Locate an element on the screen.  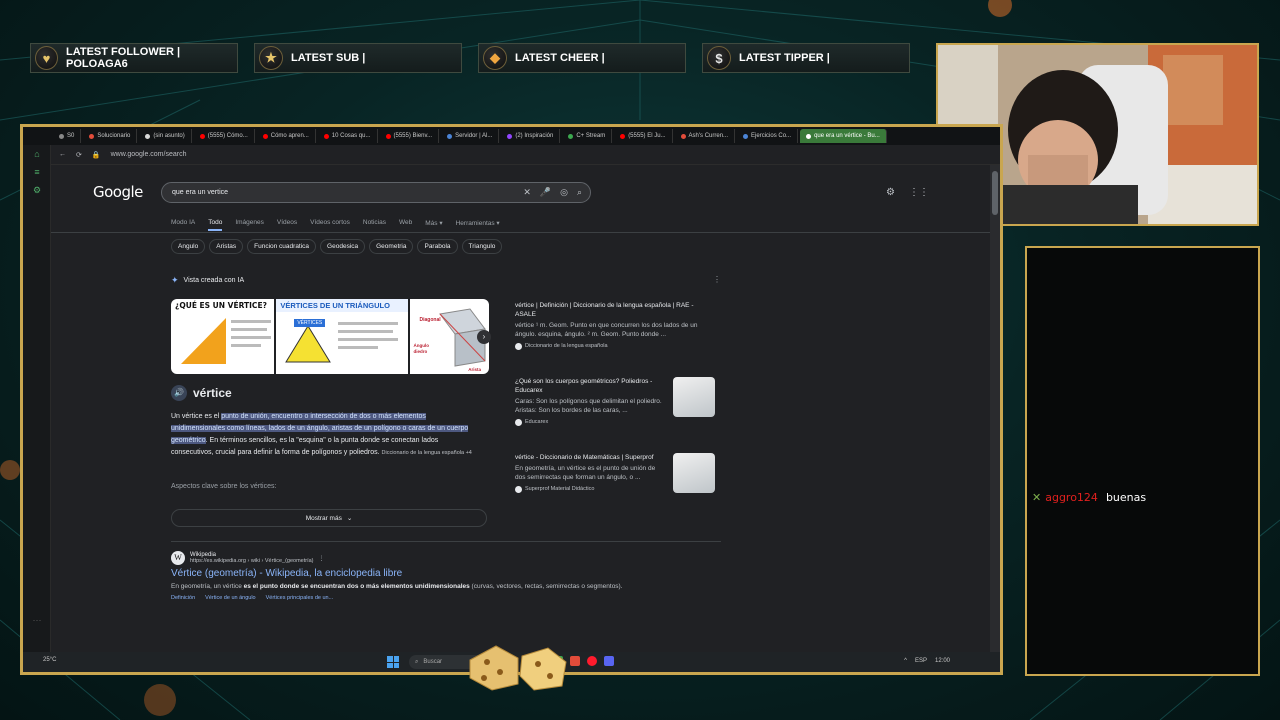
tray-clock: 12:00 is located at coordinates (942, 661).